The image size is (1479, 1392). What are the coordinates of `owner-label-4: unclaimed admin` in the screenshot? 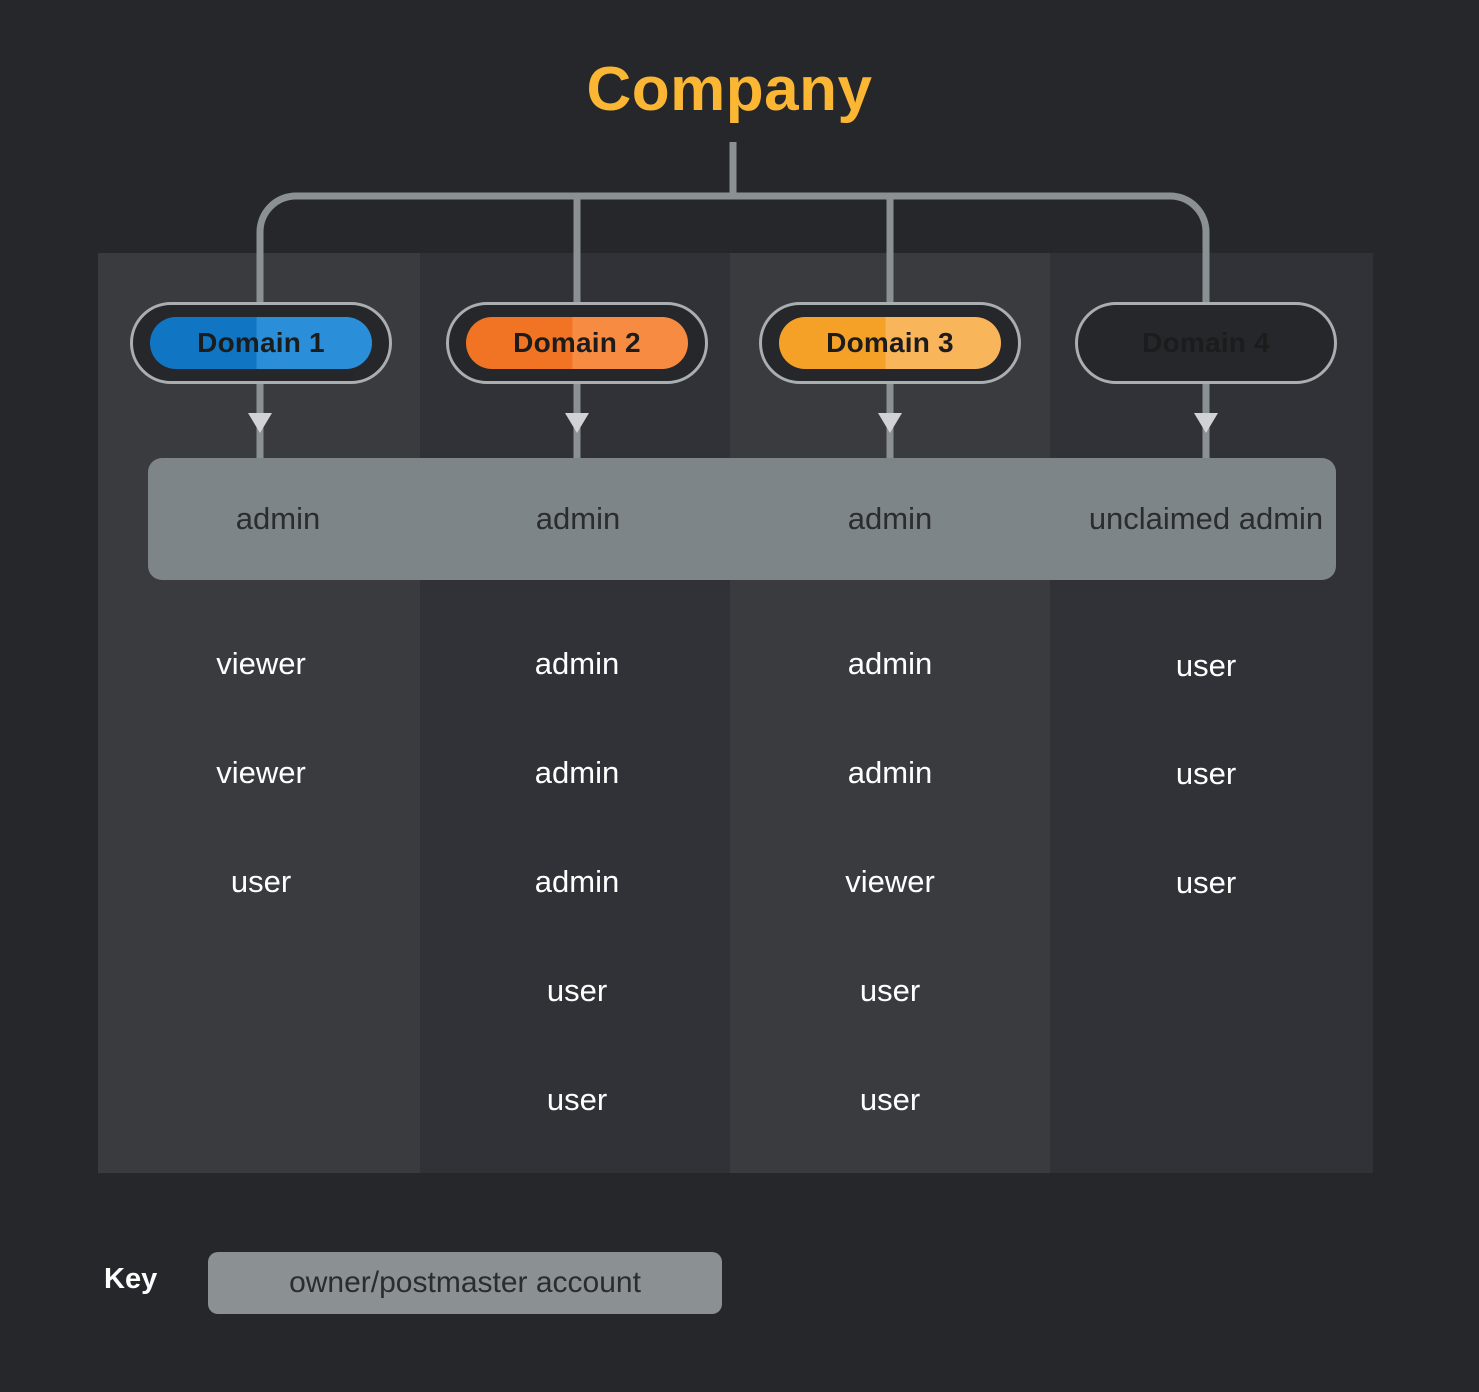 It's located at (1206, 519).